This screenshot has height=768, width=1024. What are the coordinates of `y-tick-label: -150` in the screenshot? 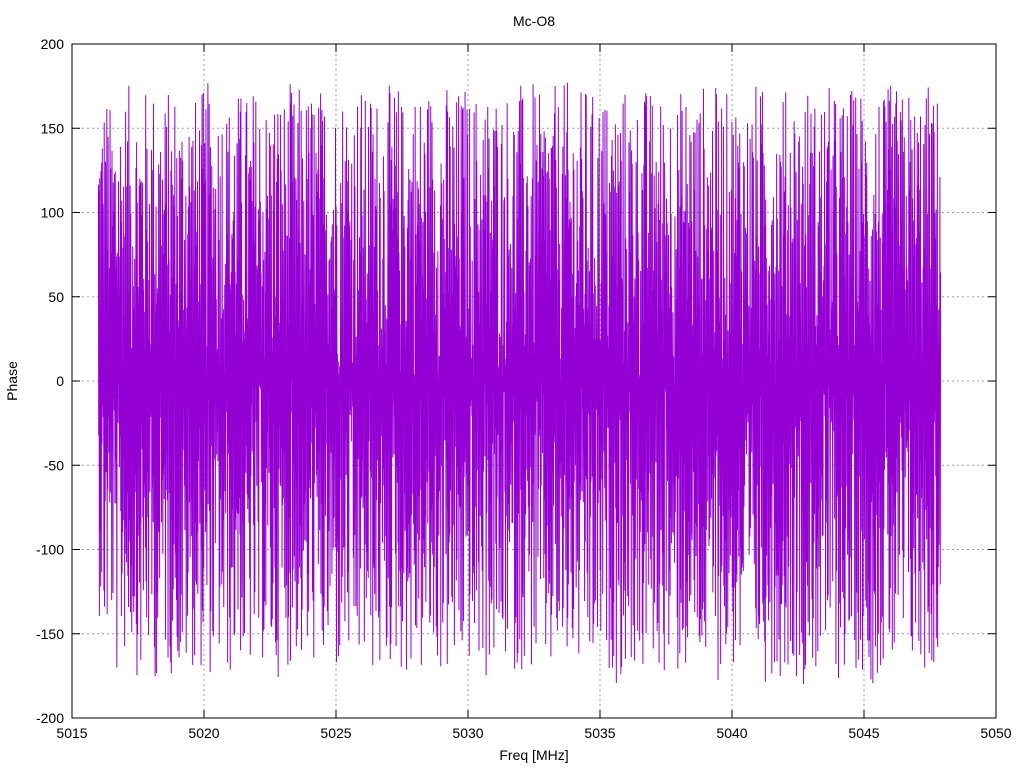 It's located at (50, 634).